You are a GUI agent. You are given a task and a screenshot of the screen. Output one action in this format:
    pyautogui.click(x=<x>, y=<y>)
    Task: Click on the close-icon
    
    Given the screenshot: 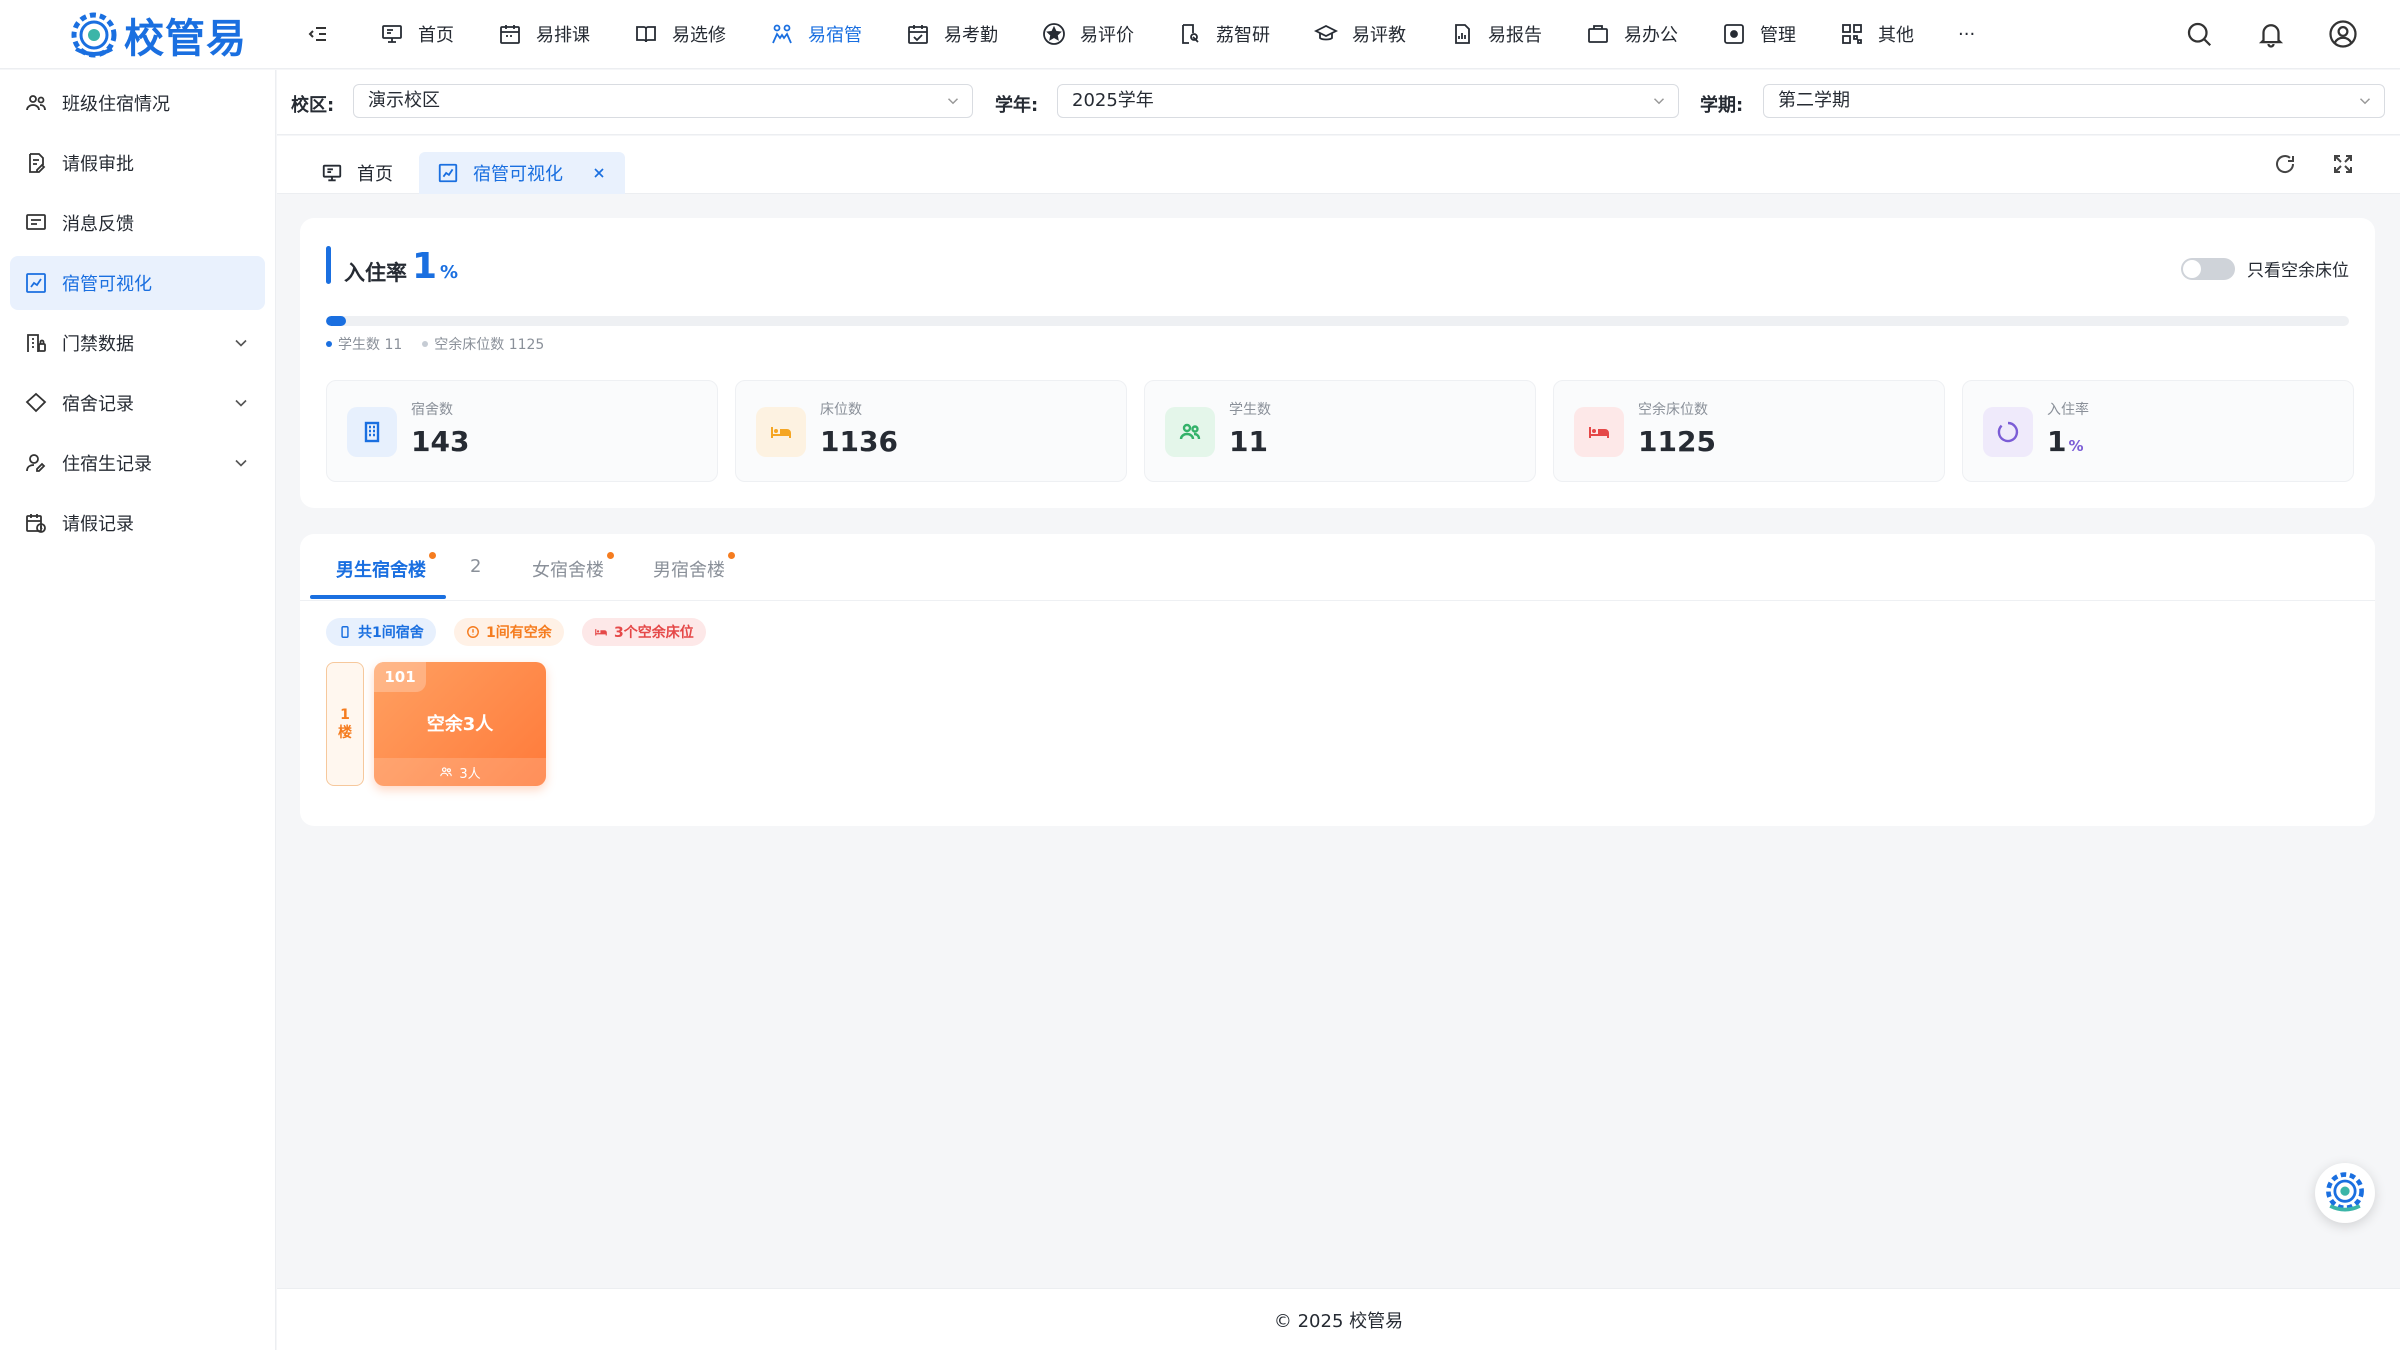 What is the action you would take?
    pyautogui.click(x=599, y=173)
    